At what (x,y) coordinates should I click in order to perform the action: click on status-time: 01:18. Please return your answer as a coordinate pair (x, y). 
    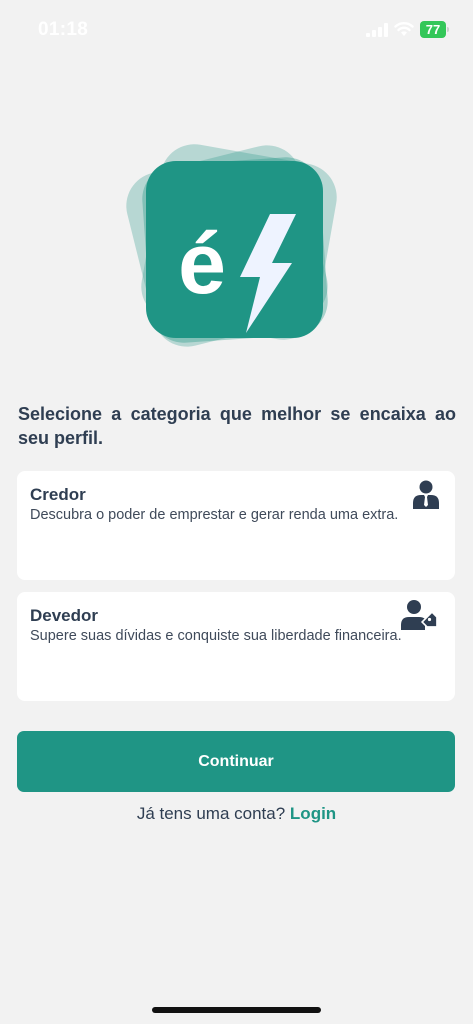
    Looking at the image, I should click on (63, 29).